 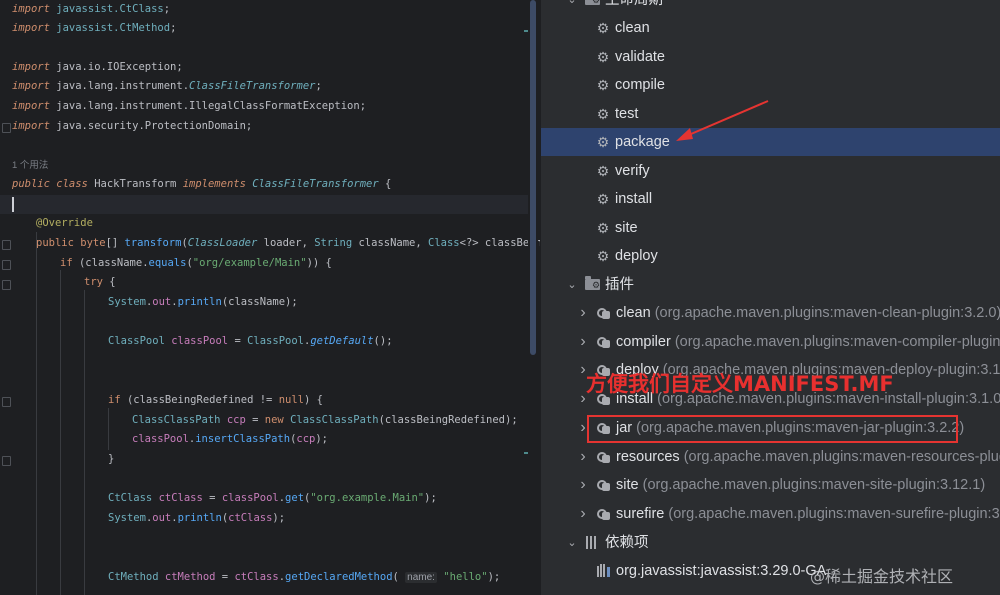 What do you see at coordinates (167, 263) in the screenshot?
I see `code-token: equals` at bounding box center [167, 263].